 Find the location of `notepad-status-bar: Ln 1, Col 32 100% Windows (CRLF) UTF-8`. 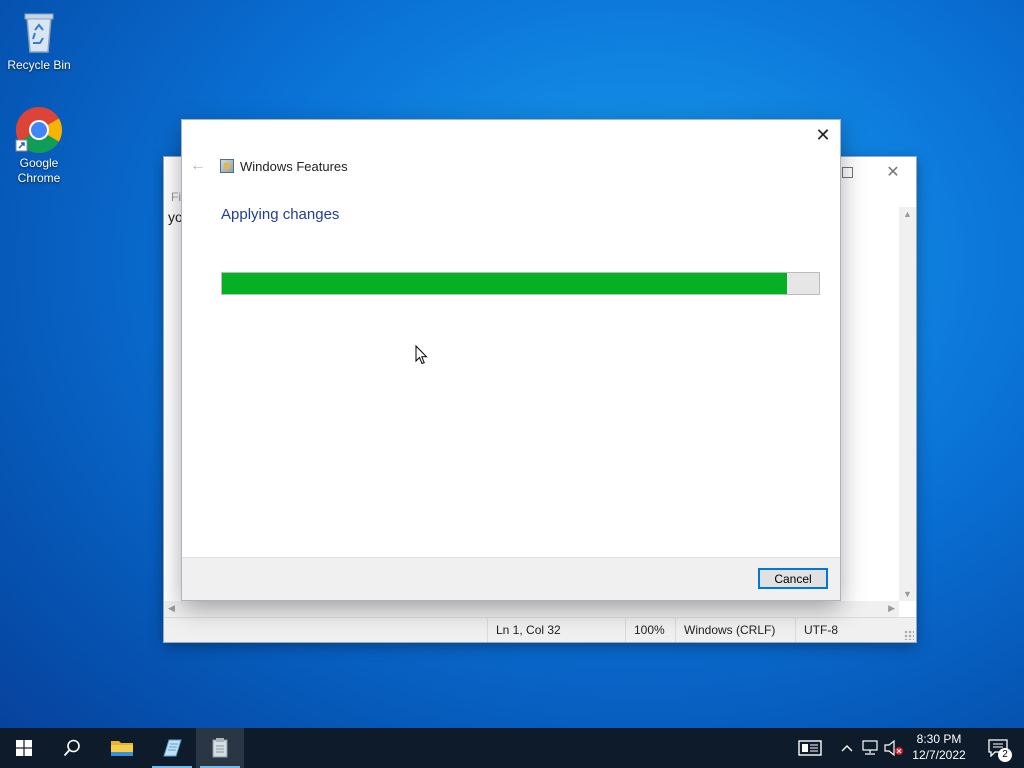

notepad-status-bar: Ln 1, Col 32 100% Windows (CRLF) UTF-8 is located at coordinates (540, 629).